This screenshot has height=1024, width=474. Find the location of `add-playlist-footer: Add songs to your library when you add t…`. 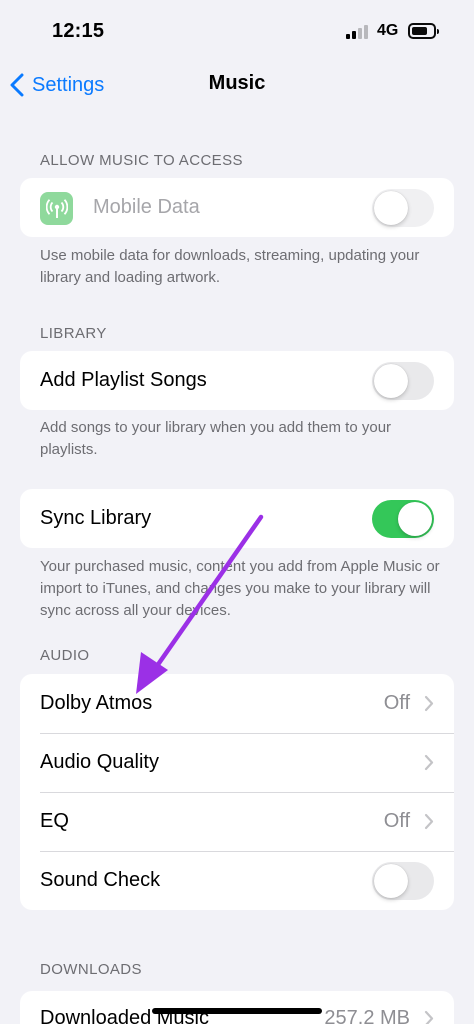

add-playlist-footer: Add songs to your library when you add t… is located at coordinates (216, 438).